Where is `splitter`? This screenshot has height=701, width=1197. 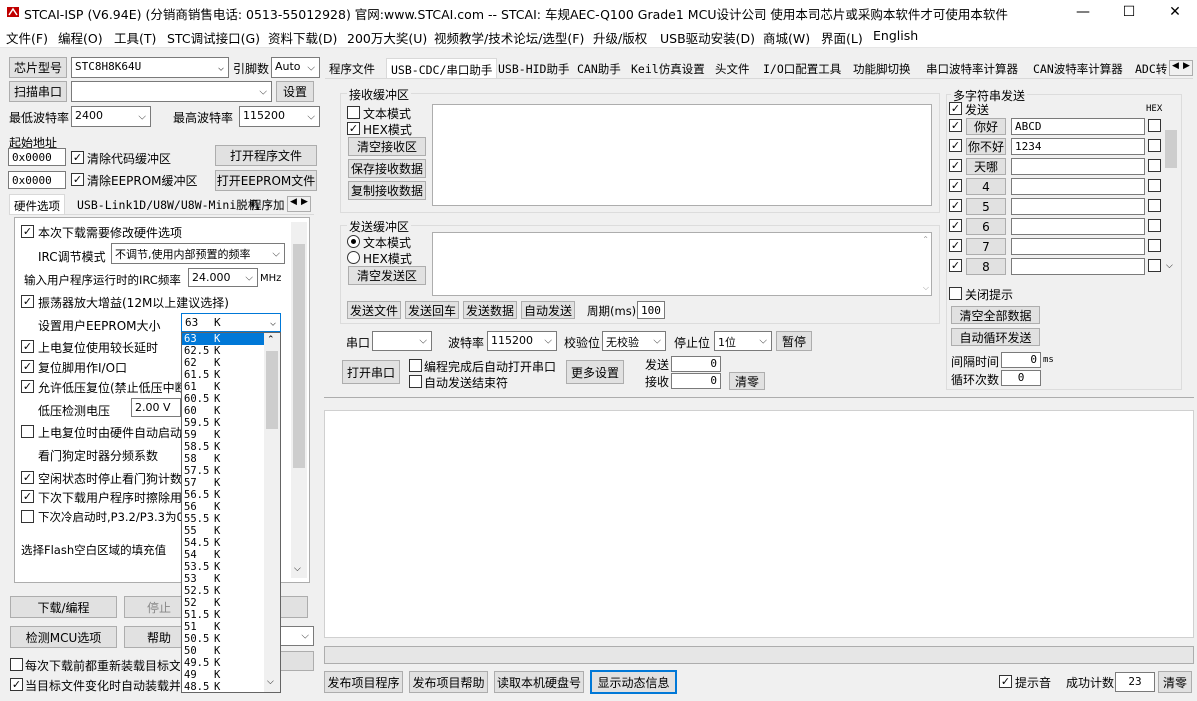 splitter is located at coordinates (759, 399).